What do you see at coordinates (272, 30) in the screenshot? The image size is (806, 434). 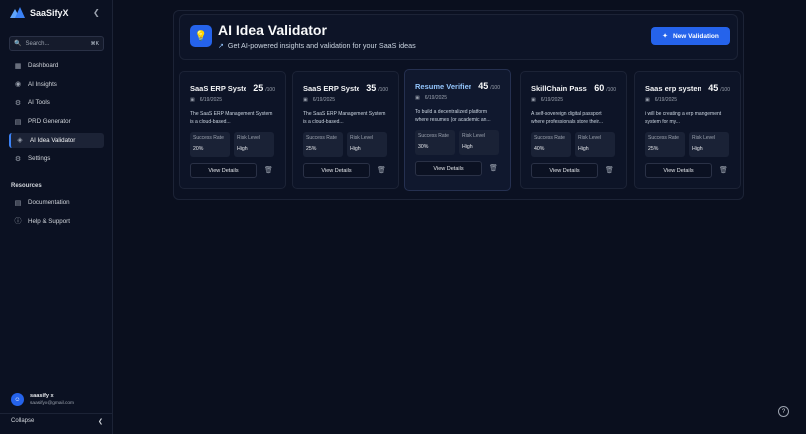 I see `page-title: AI Idea Validator` at bounding box center [272, 30].